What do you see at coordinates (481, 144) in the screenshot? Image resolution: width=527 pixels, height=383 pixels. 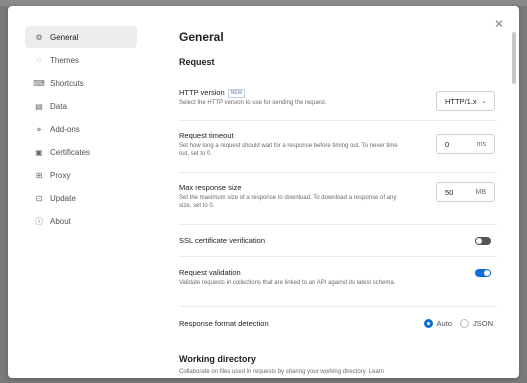 I see `request-timeout-unit: ms` at bounding box center [481, 144].